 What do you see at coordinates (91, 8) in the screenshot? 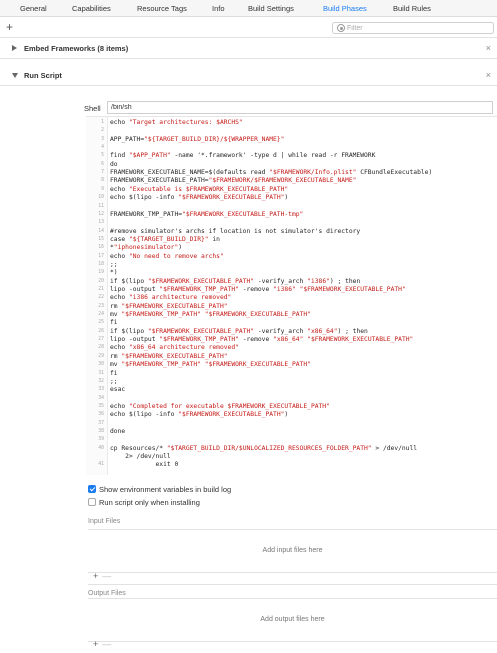
I see `tab-capabilities: Capabilities` at bounding box center [91, 8].